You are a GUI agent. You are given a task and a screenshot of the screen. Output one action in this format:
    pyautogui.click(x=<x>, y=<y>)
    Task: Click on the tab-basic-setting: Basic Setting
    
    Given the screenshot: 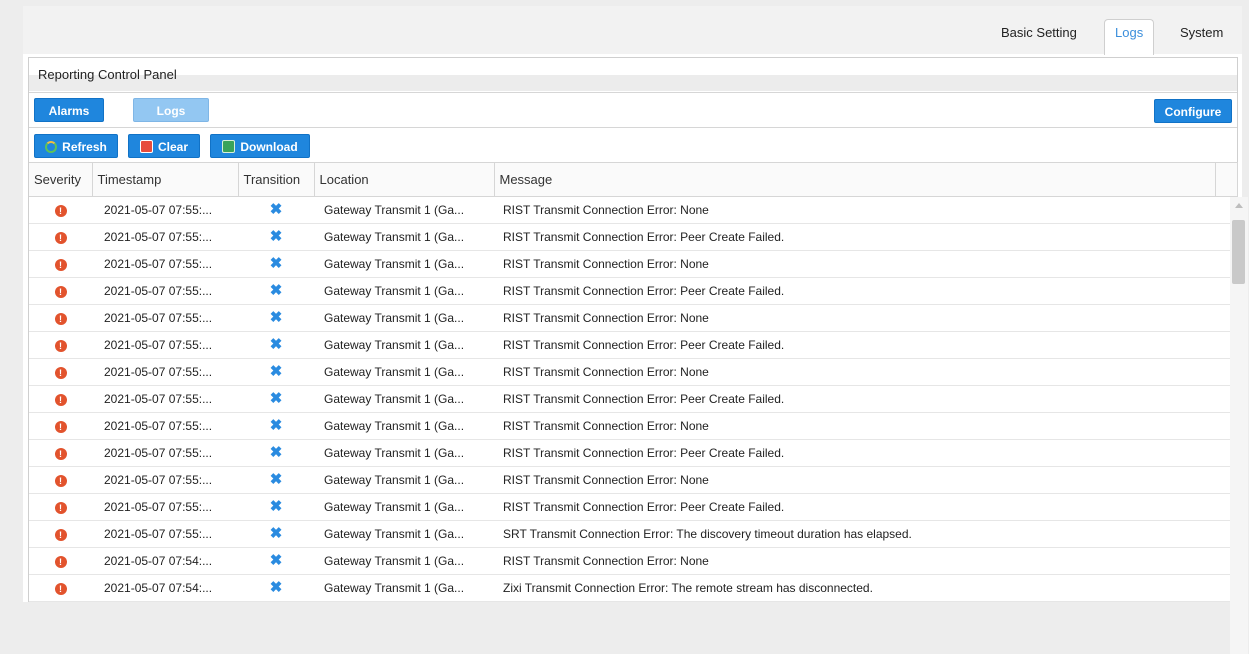 What is the action you would take?
    pyautogui.click(x=1039, y=37)
    